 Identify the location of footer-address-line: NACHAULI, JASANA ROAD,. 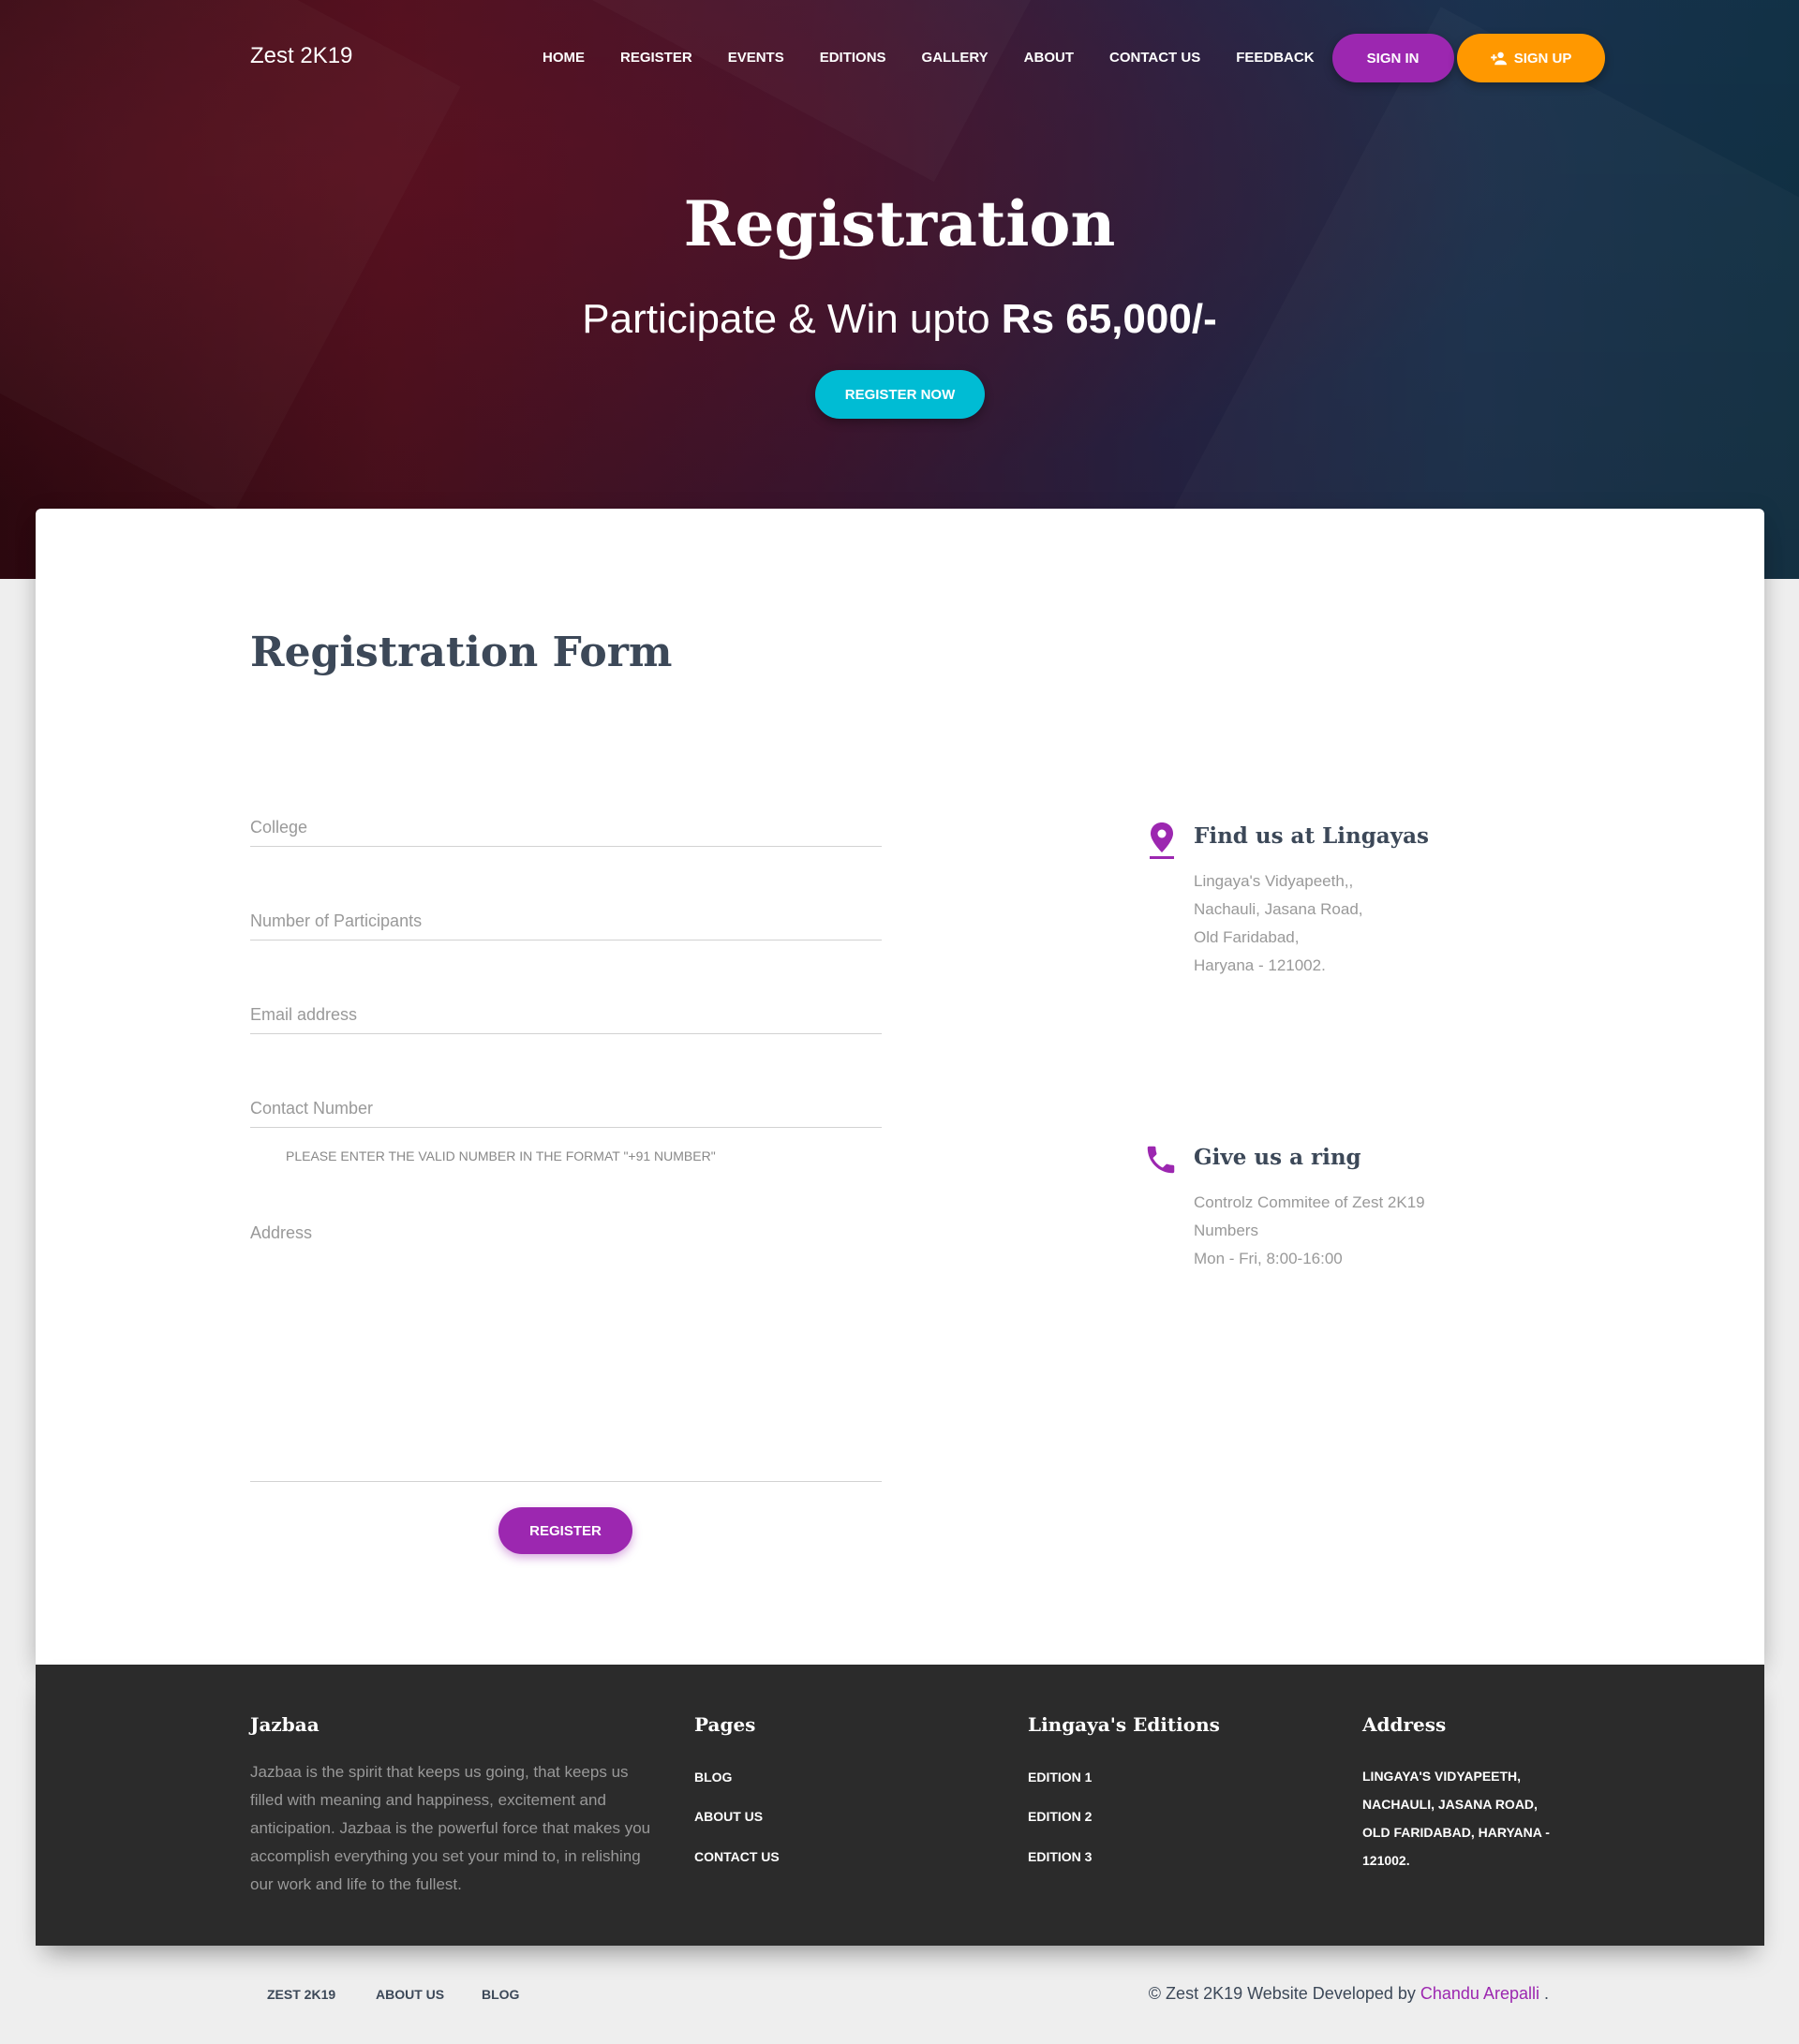
(1450, 1805).